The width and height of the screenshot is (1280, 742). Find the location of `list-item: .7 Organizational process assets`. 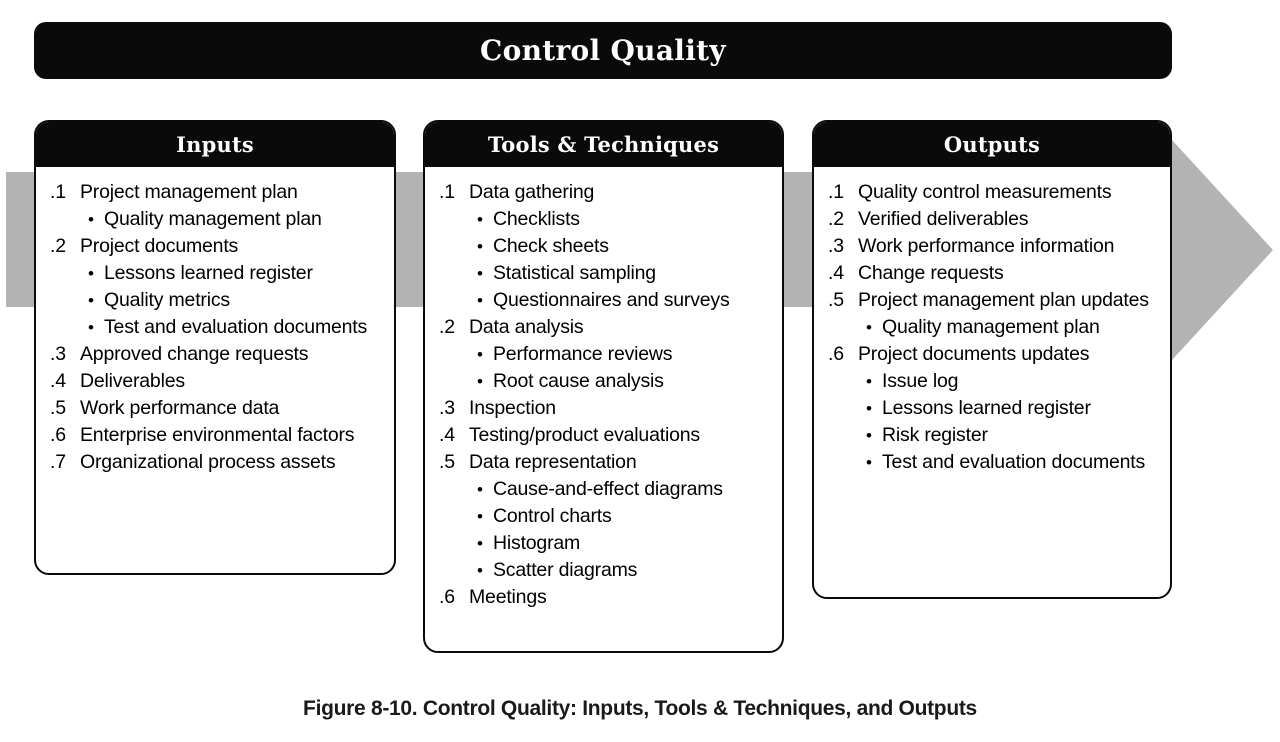

list-item: .7 Organizational process assets is located at coordinates (217, 462).